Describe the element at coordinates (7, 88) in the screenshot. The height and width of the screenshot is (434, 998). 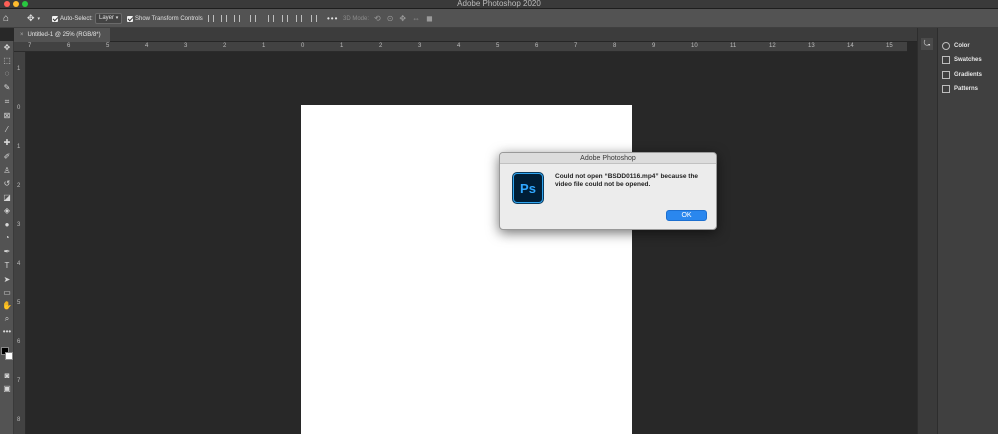
I see `quick-select-tool-icon: ✎` at that location.